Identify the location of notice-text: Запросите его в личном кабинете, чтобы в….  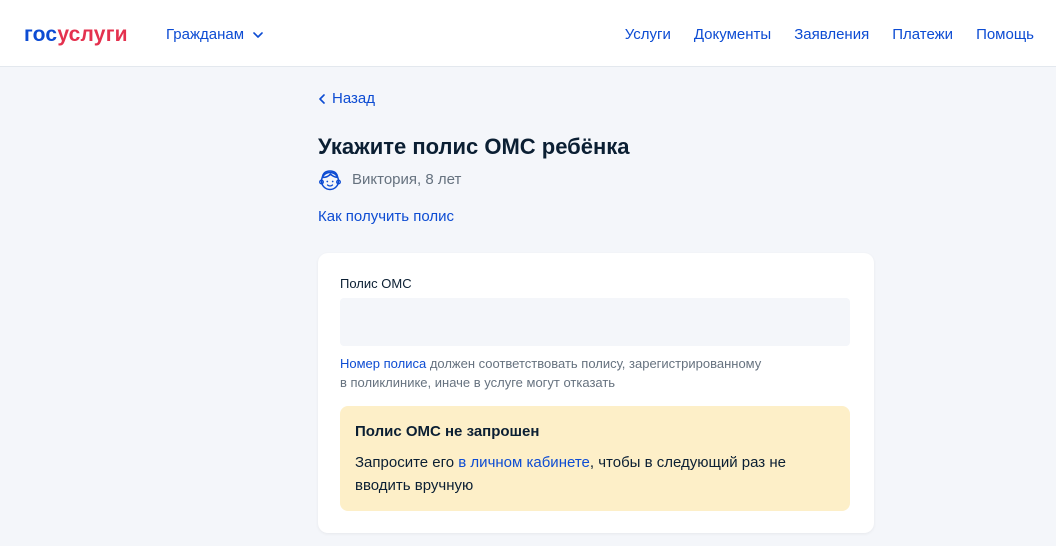
(595, 474).